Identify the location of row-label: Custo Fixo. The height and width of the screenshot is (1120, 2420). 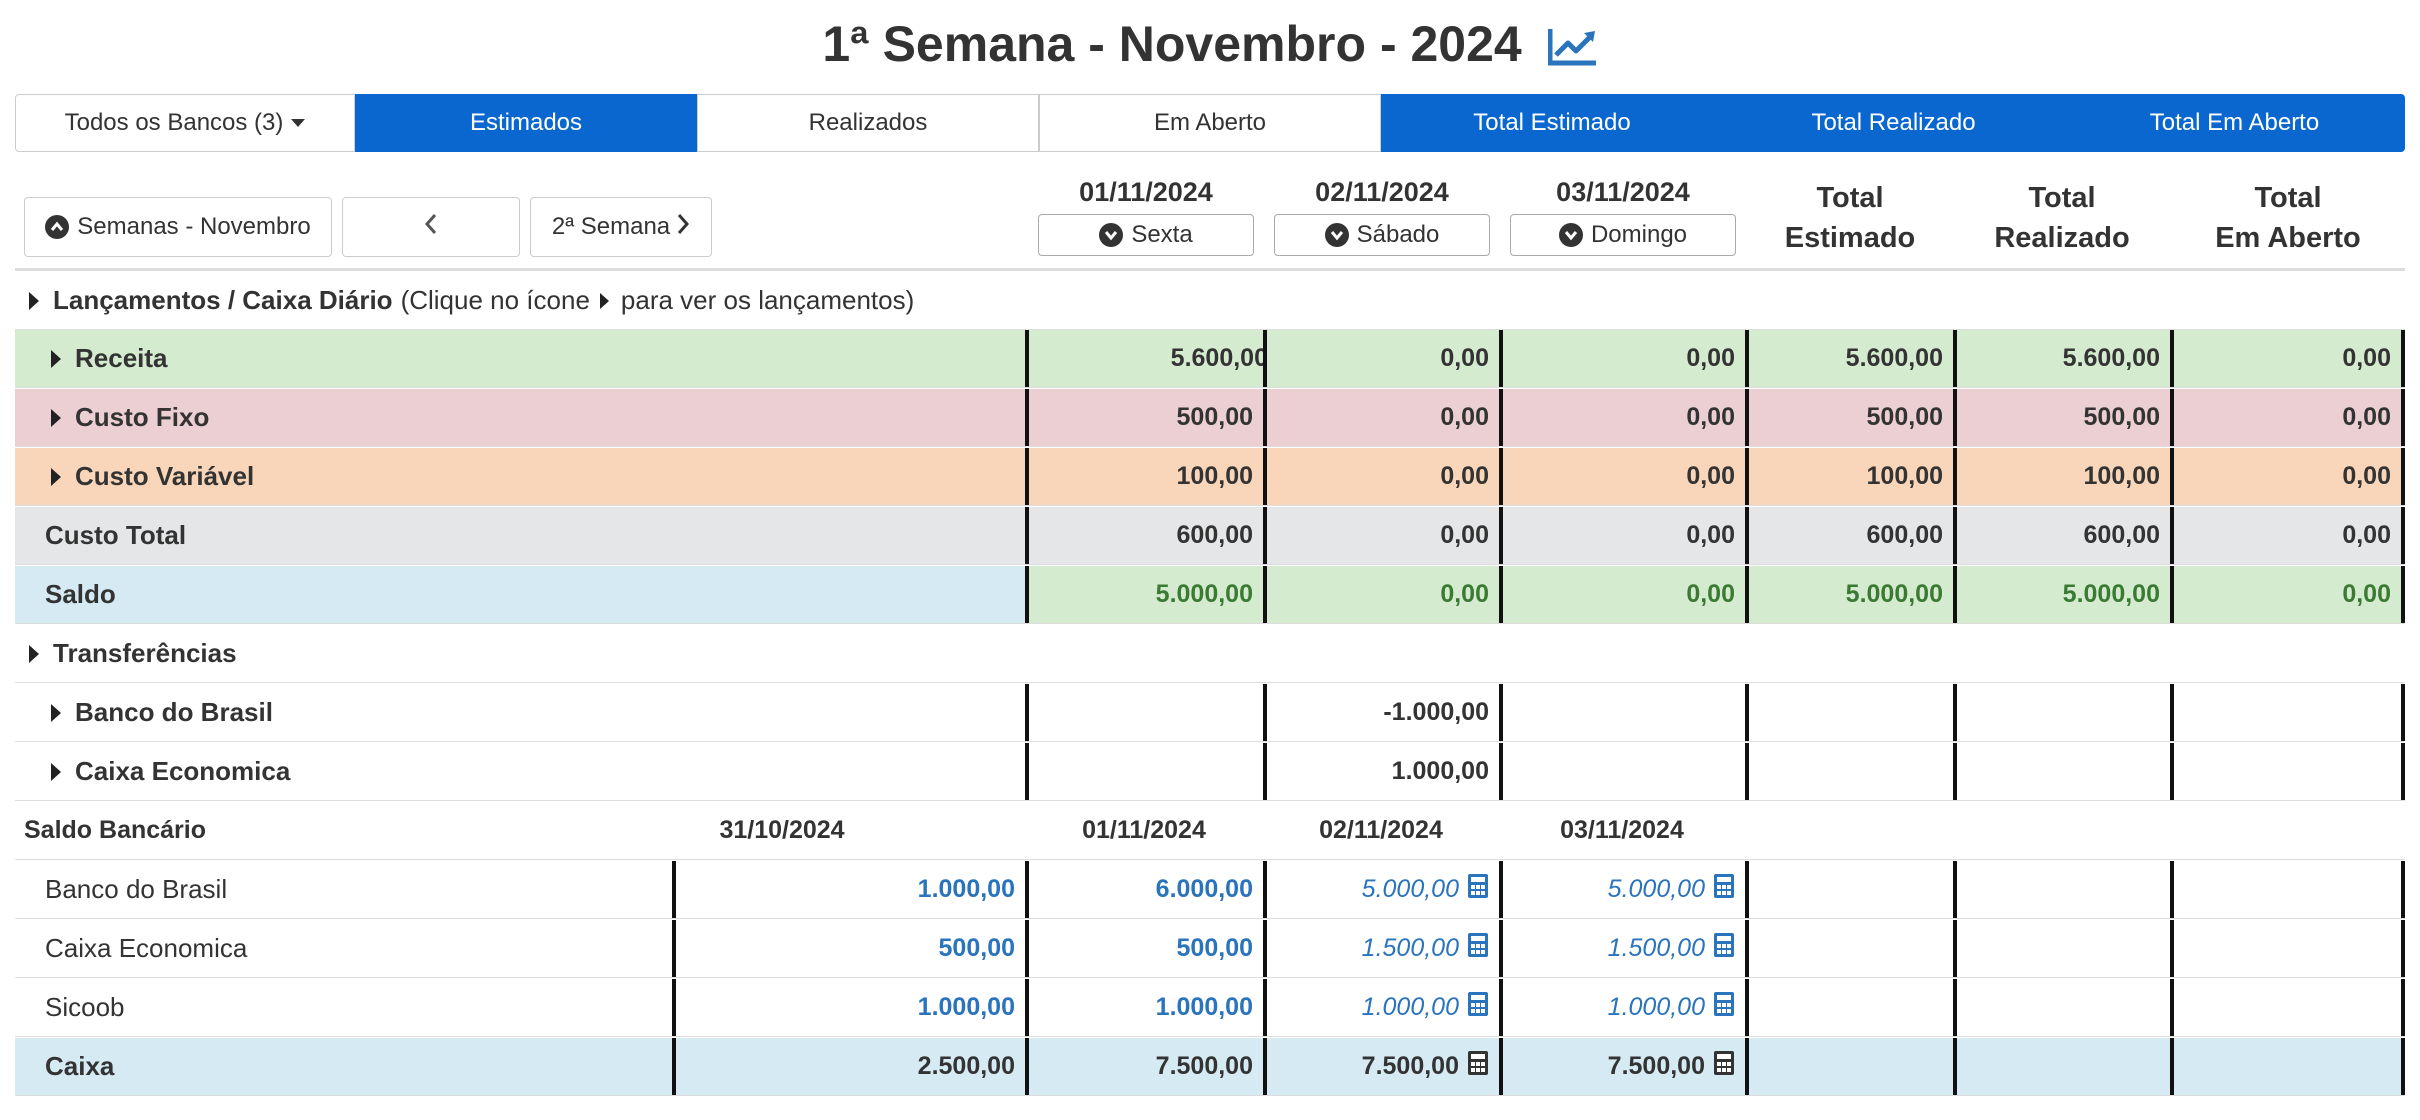
(142, 417).